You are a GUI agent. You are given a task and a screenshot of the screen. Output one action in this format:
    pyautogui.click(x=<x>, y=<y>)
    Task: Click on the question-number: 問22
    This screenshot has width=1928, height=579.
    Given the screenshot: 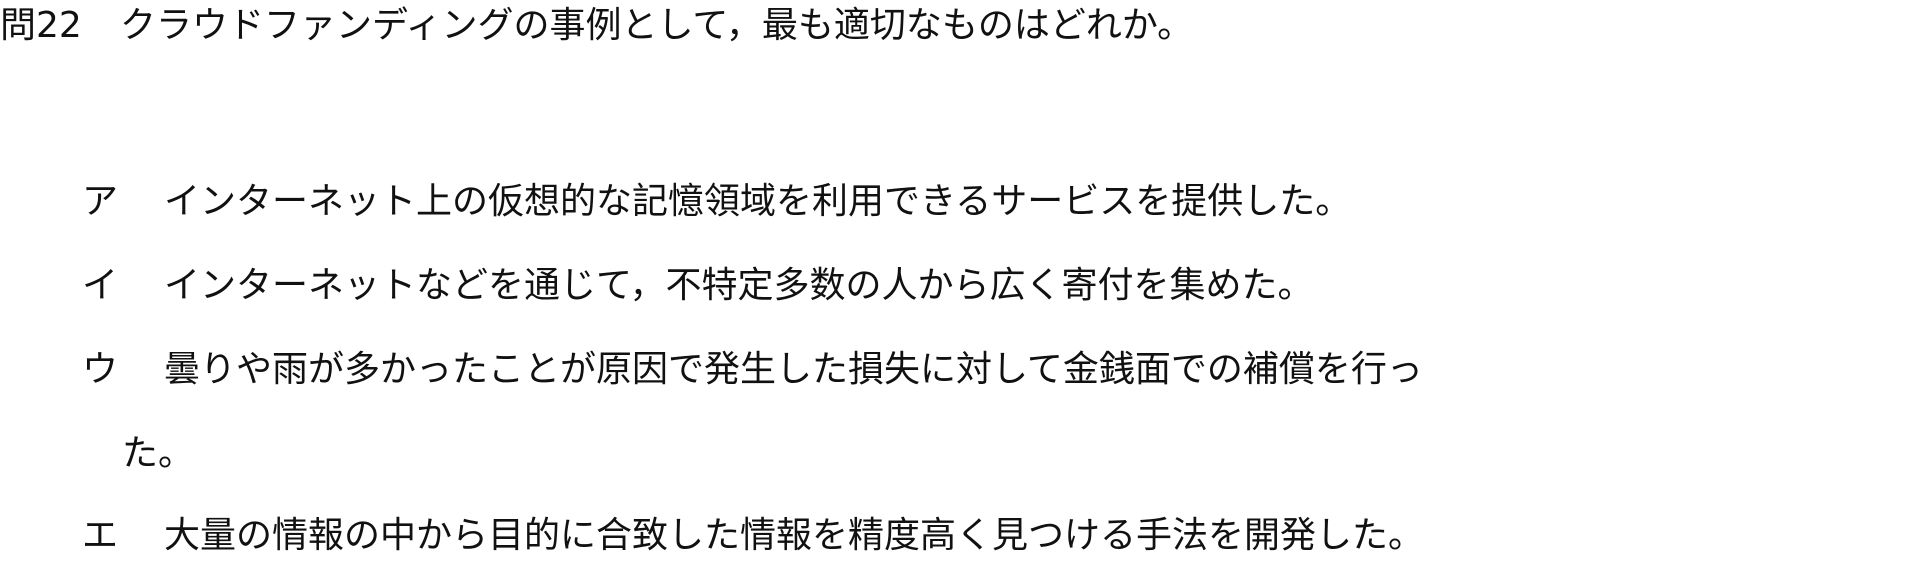 What is the action you would take?
    pyautogui.click(x=41, y=25)
    